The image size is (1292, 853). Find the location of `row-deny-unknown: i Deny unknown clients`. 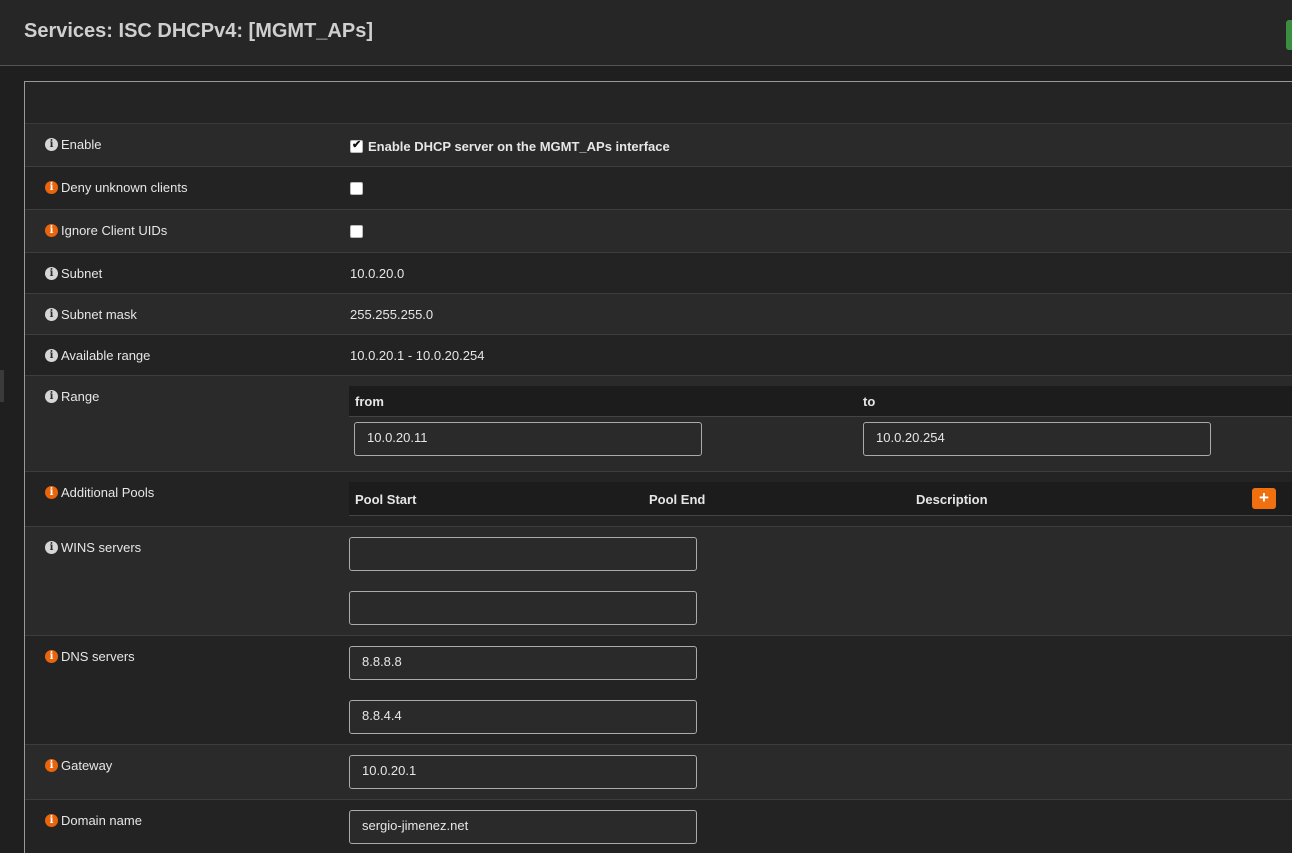

row-deny-unknown: i Deny unknown clients is located at coordinates (658, 188).